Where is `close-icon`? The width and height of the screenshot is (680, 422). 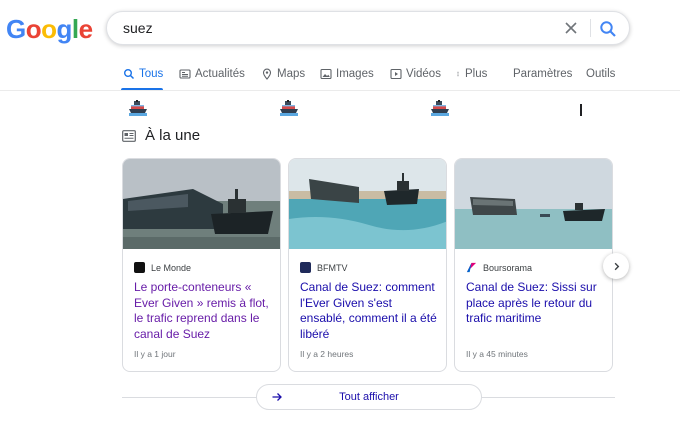
close-icon is located at coordinates (571, 28).